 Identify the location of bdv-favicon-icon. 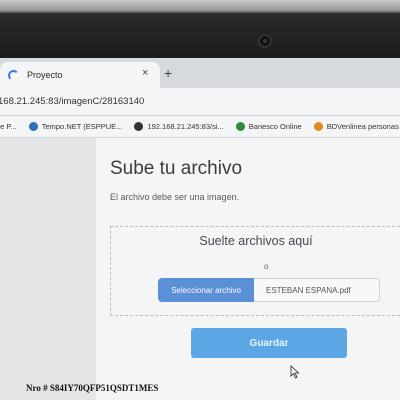
(318, 126).